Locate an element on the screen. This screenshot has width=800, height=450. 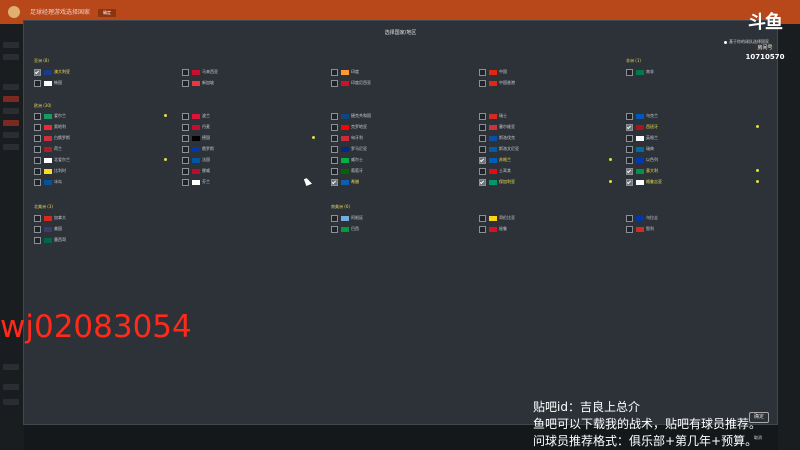
country-option: 马来西亚 is located at coordinates (200, 72).